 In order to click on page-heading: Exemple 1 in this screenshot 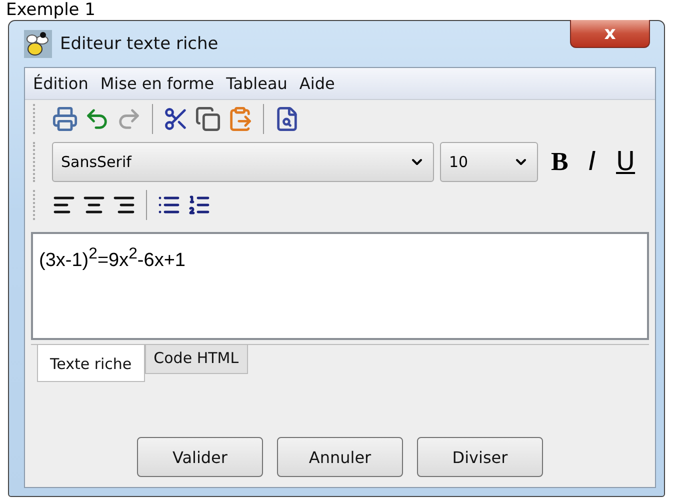, I will do `click(50, 10)`.